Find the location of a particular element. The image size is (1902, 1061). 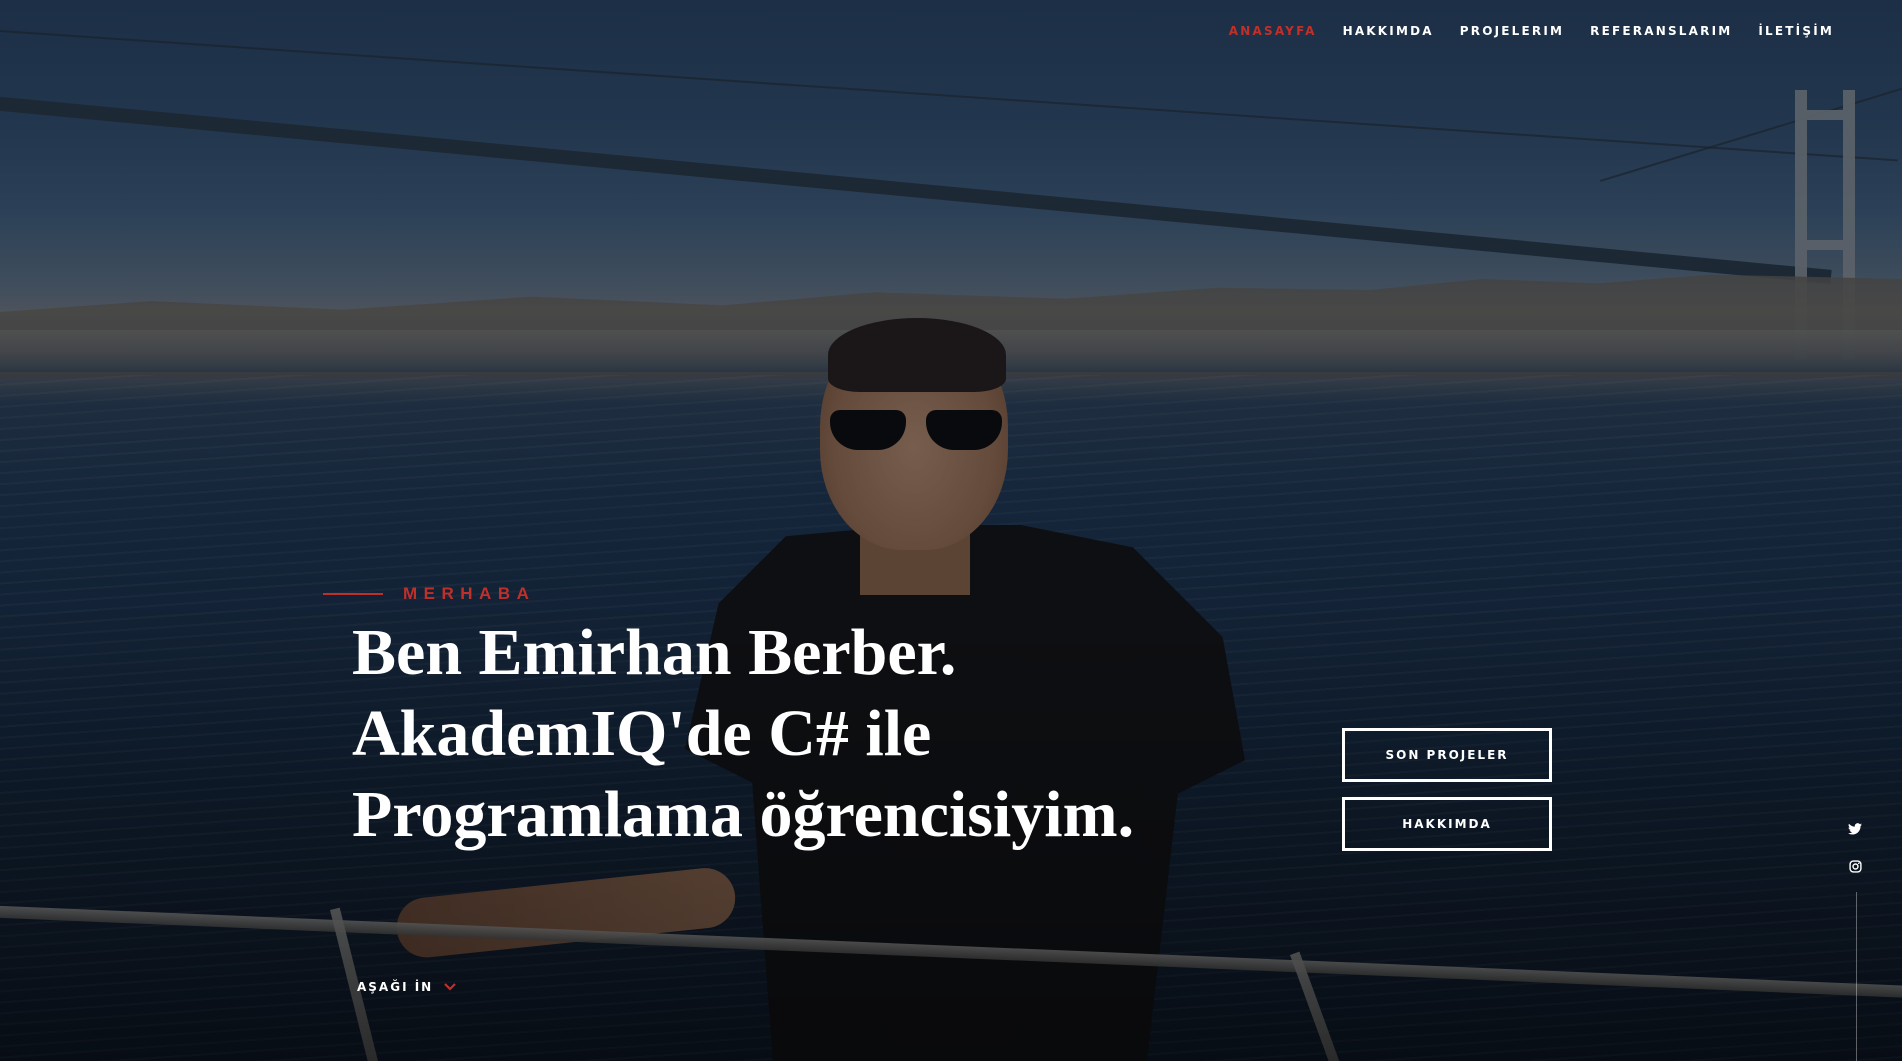

nav-item-projelerim: PROJELERIM is located at coordinates (1512, 29).